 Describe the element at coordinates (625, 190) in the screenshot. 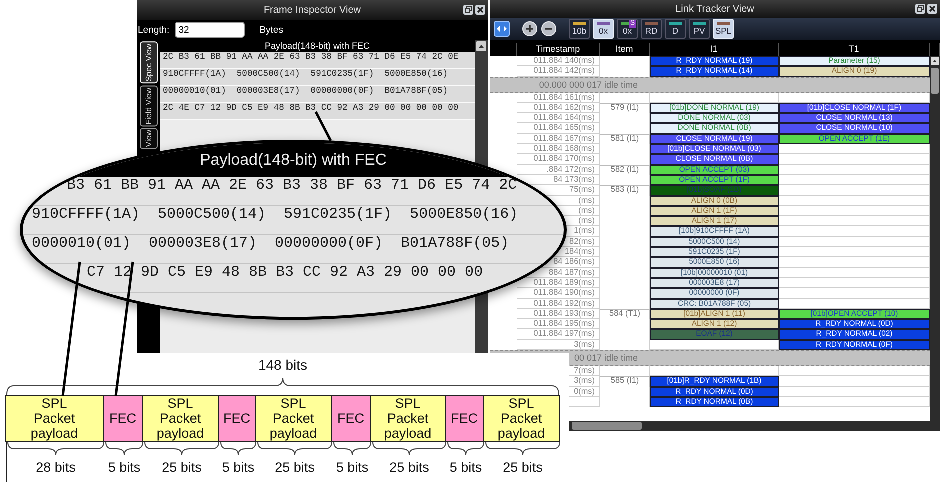

I see `item-label: 583 (I1)` at that location.